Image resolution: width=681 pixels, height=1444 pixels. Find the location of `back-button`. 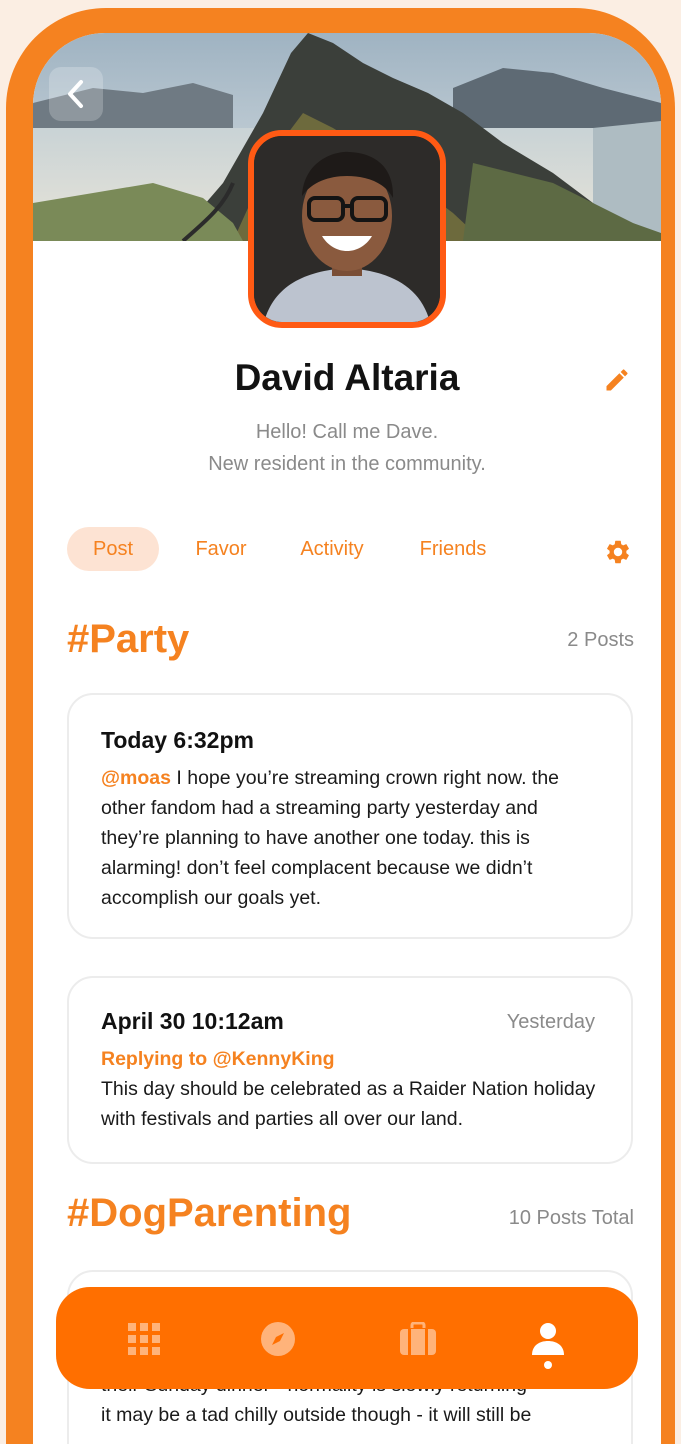

back-button is located at coordinates (76, 94).